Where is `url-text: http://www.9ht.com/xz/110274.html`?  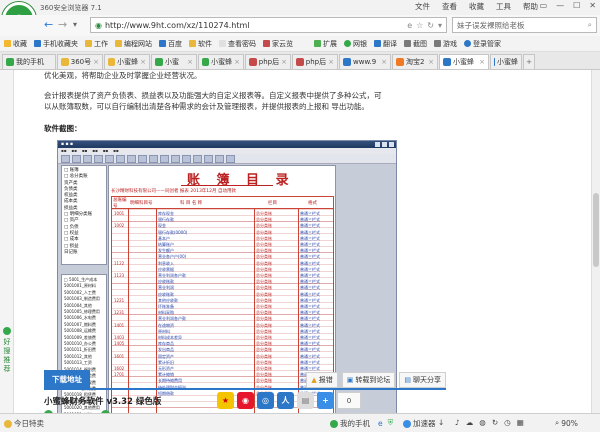 url-text: http://www.9ht.com/xz/110274.html is located at coordinates (177, 25).